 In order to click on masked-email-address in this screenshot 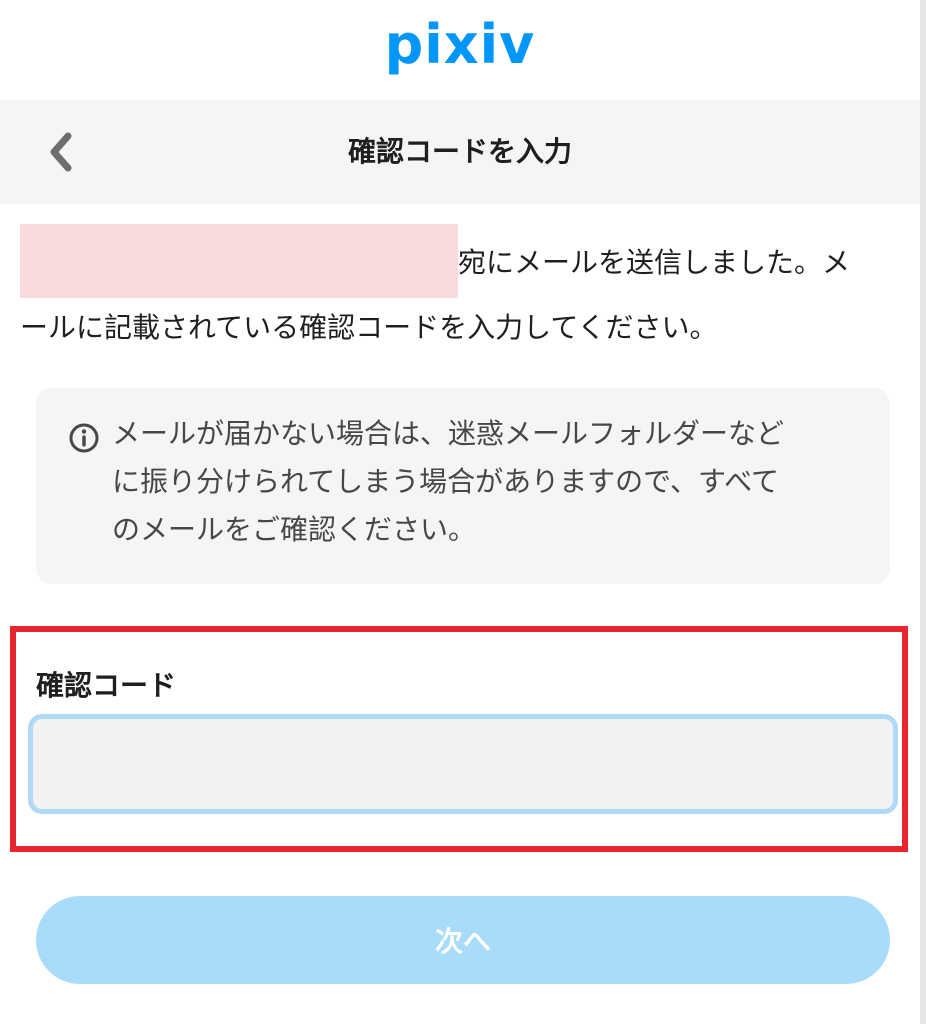, I will do `click(239, 261)`.